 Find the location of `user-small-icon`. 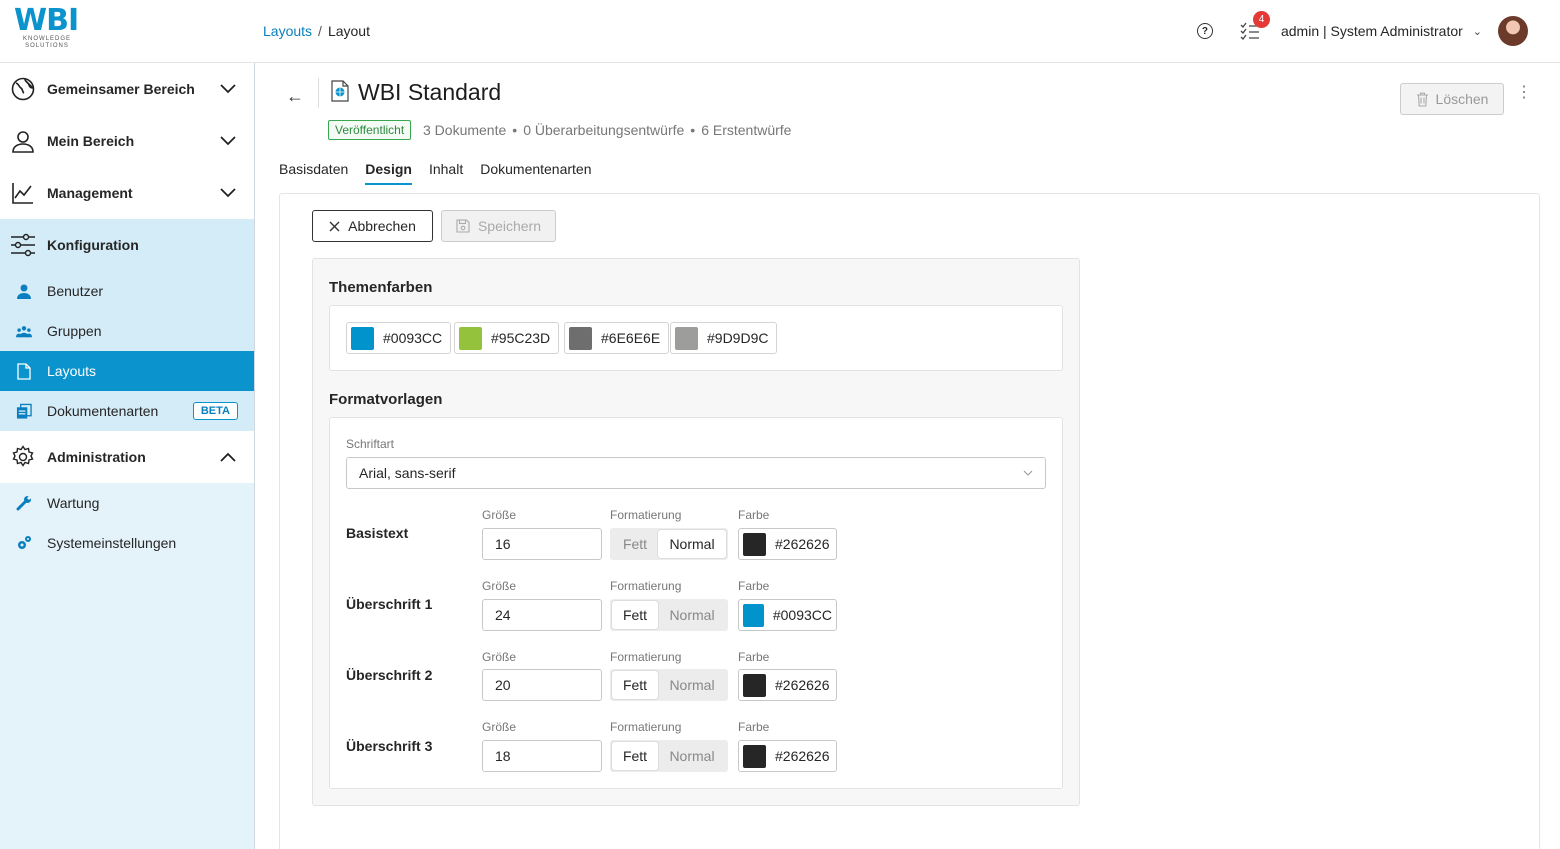

user-small-icon is located at coordinates (24, 291).